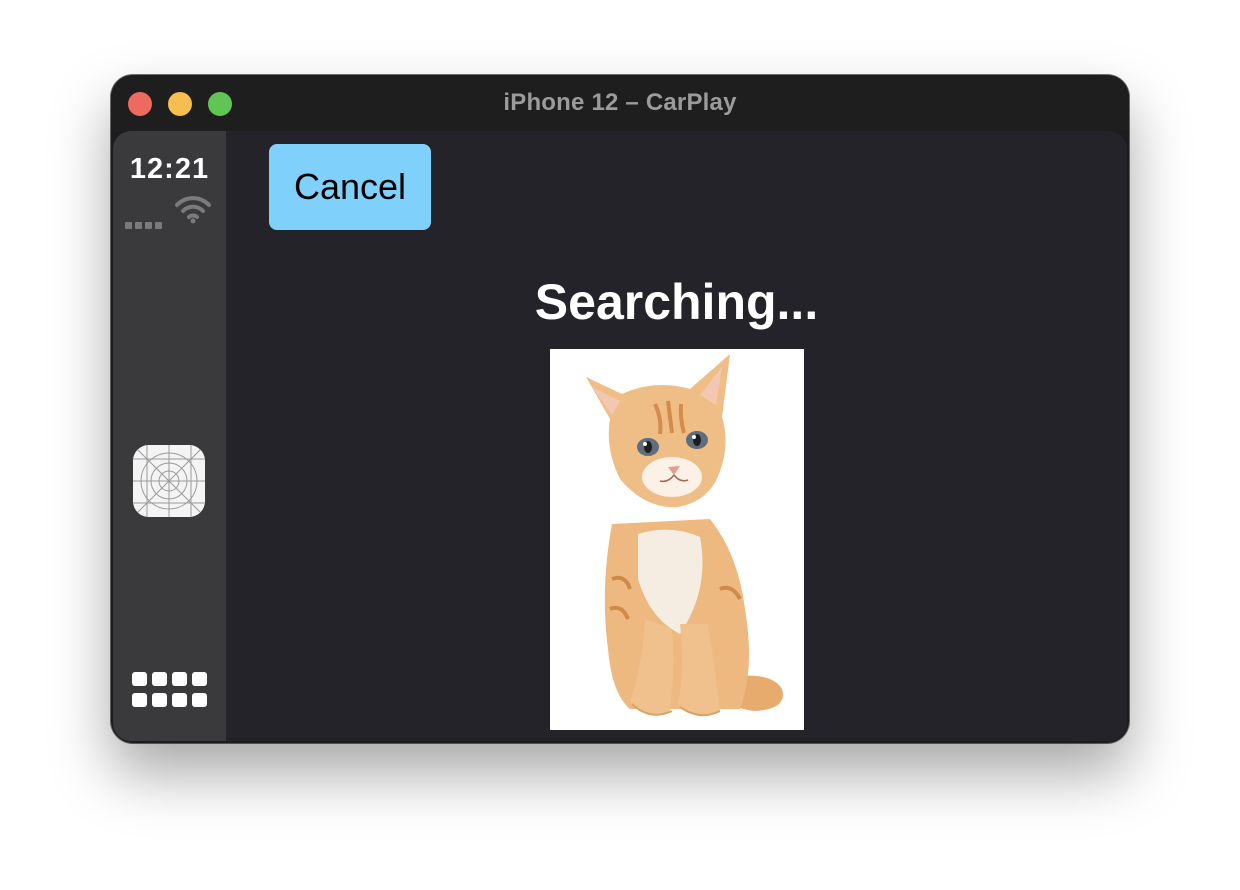  I want to click on status-time: 12:21, so click(169, 169).